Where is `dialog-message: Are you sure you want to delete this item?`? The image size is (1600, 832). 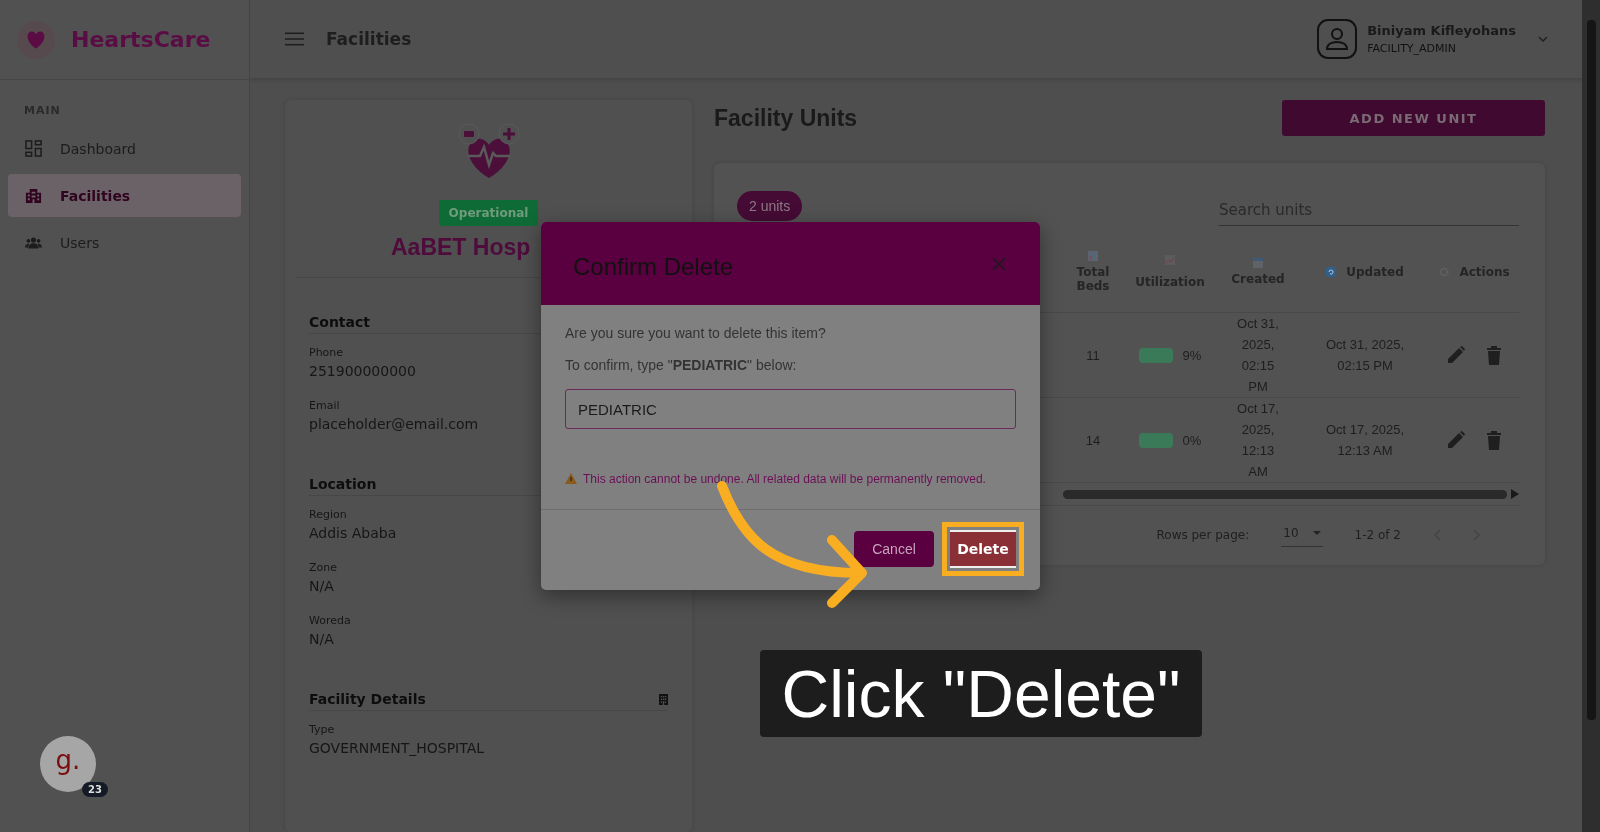 dialog-message: Are you sure you want to delete this item? is located at coordinates (696, 333).